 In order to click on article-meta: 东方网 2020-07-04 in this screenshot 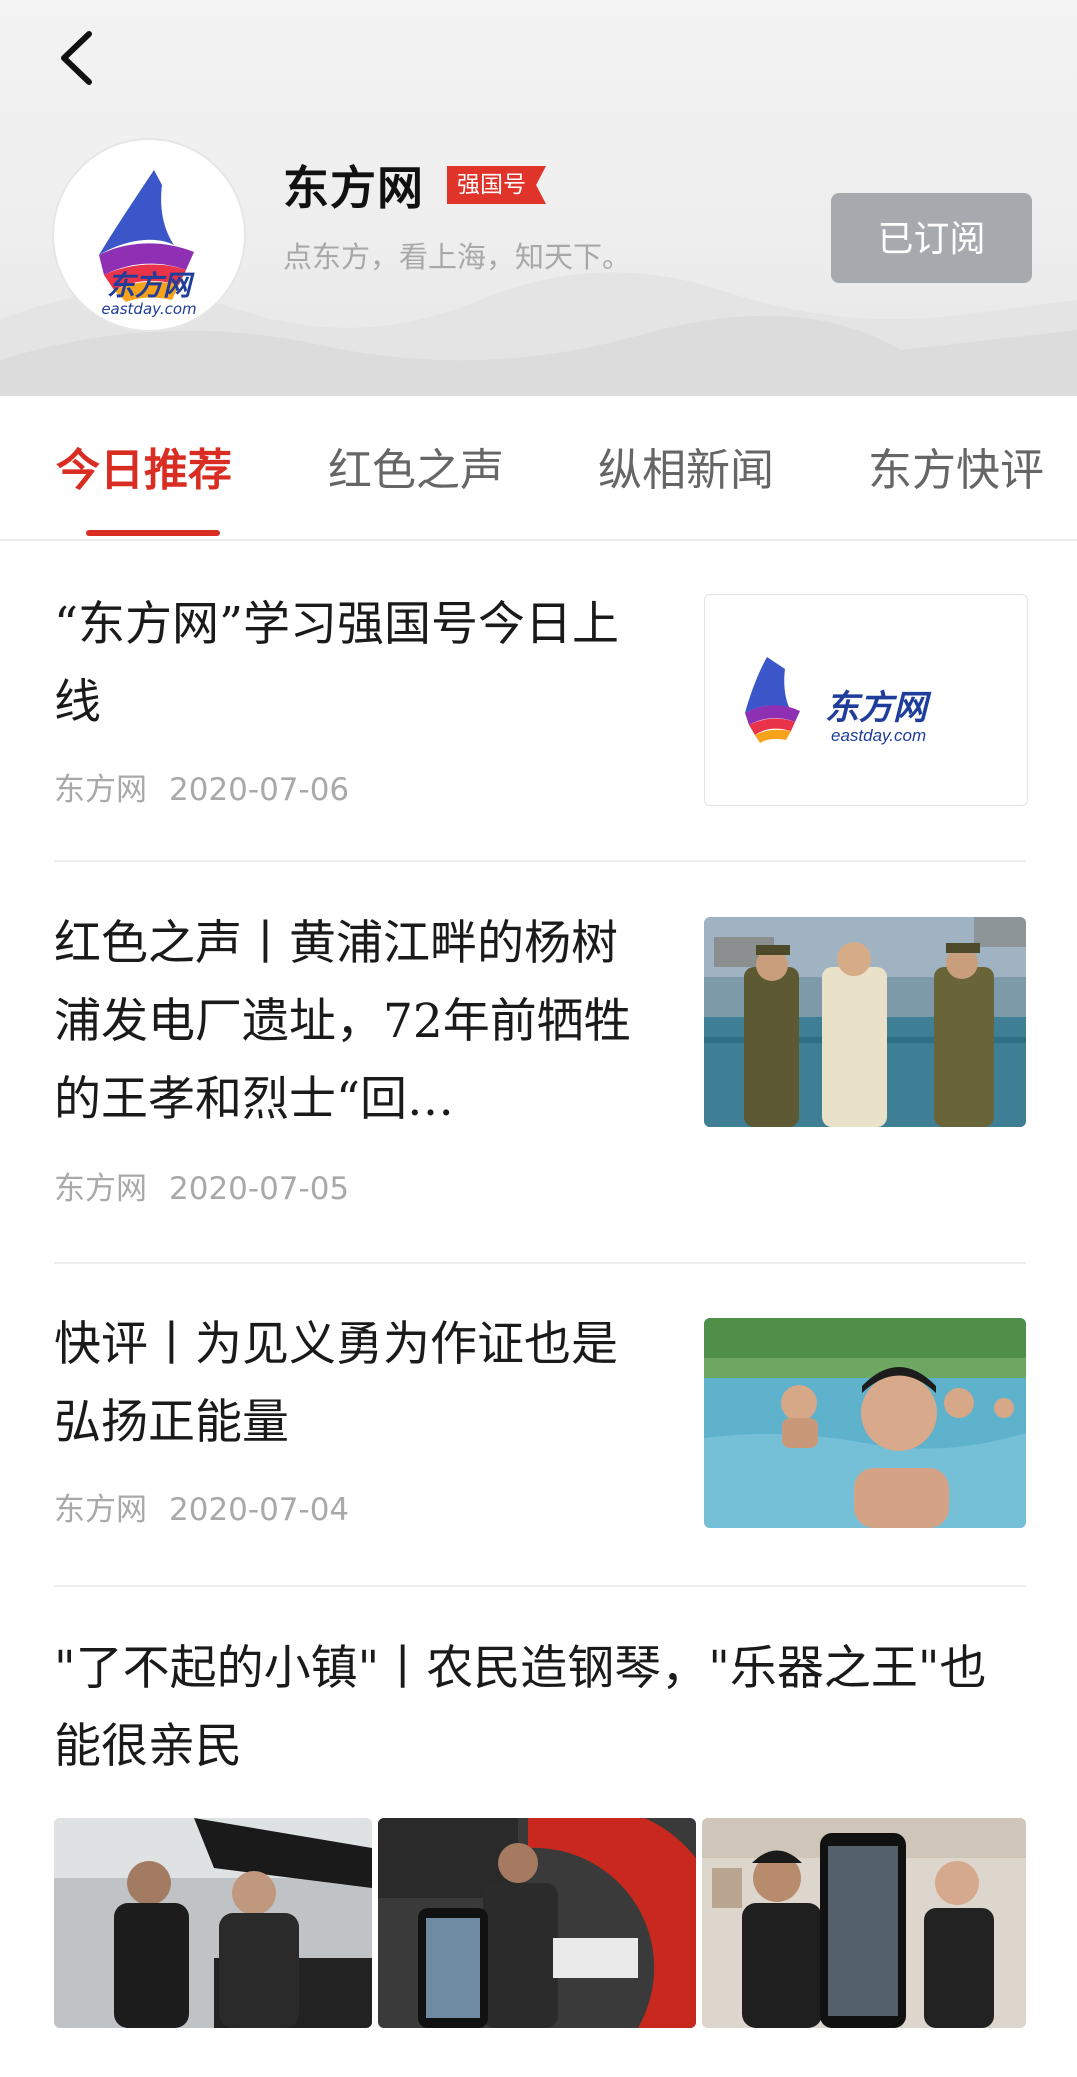, I will do `click(212, 1506)`.